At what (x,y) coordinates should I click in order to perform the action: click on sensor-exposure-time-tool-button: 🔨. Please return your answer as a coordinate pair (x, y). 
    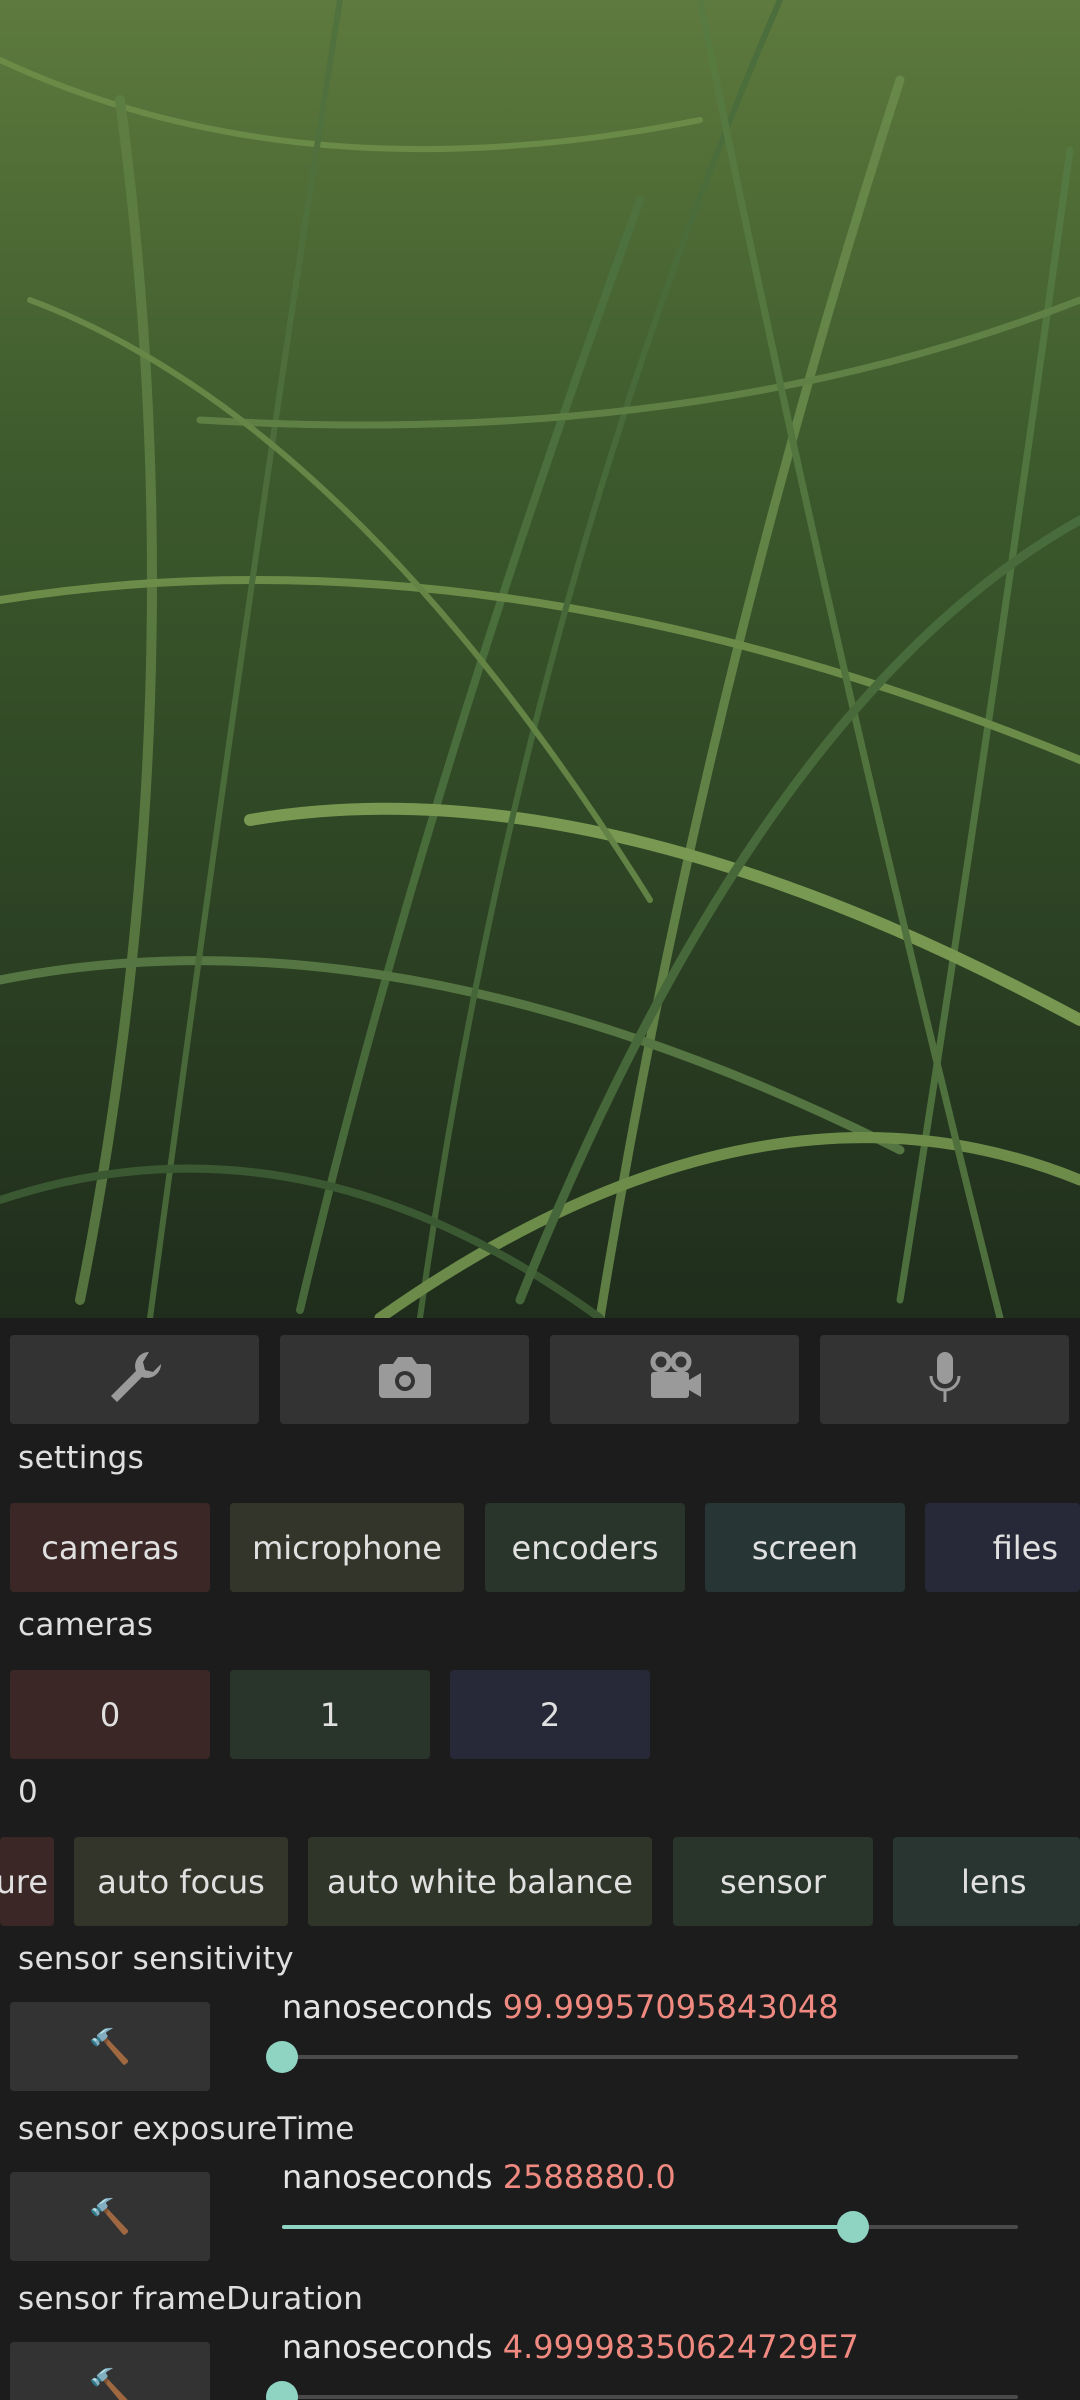
    Looking at the image, I should click on (110, 2216).